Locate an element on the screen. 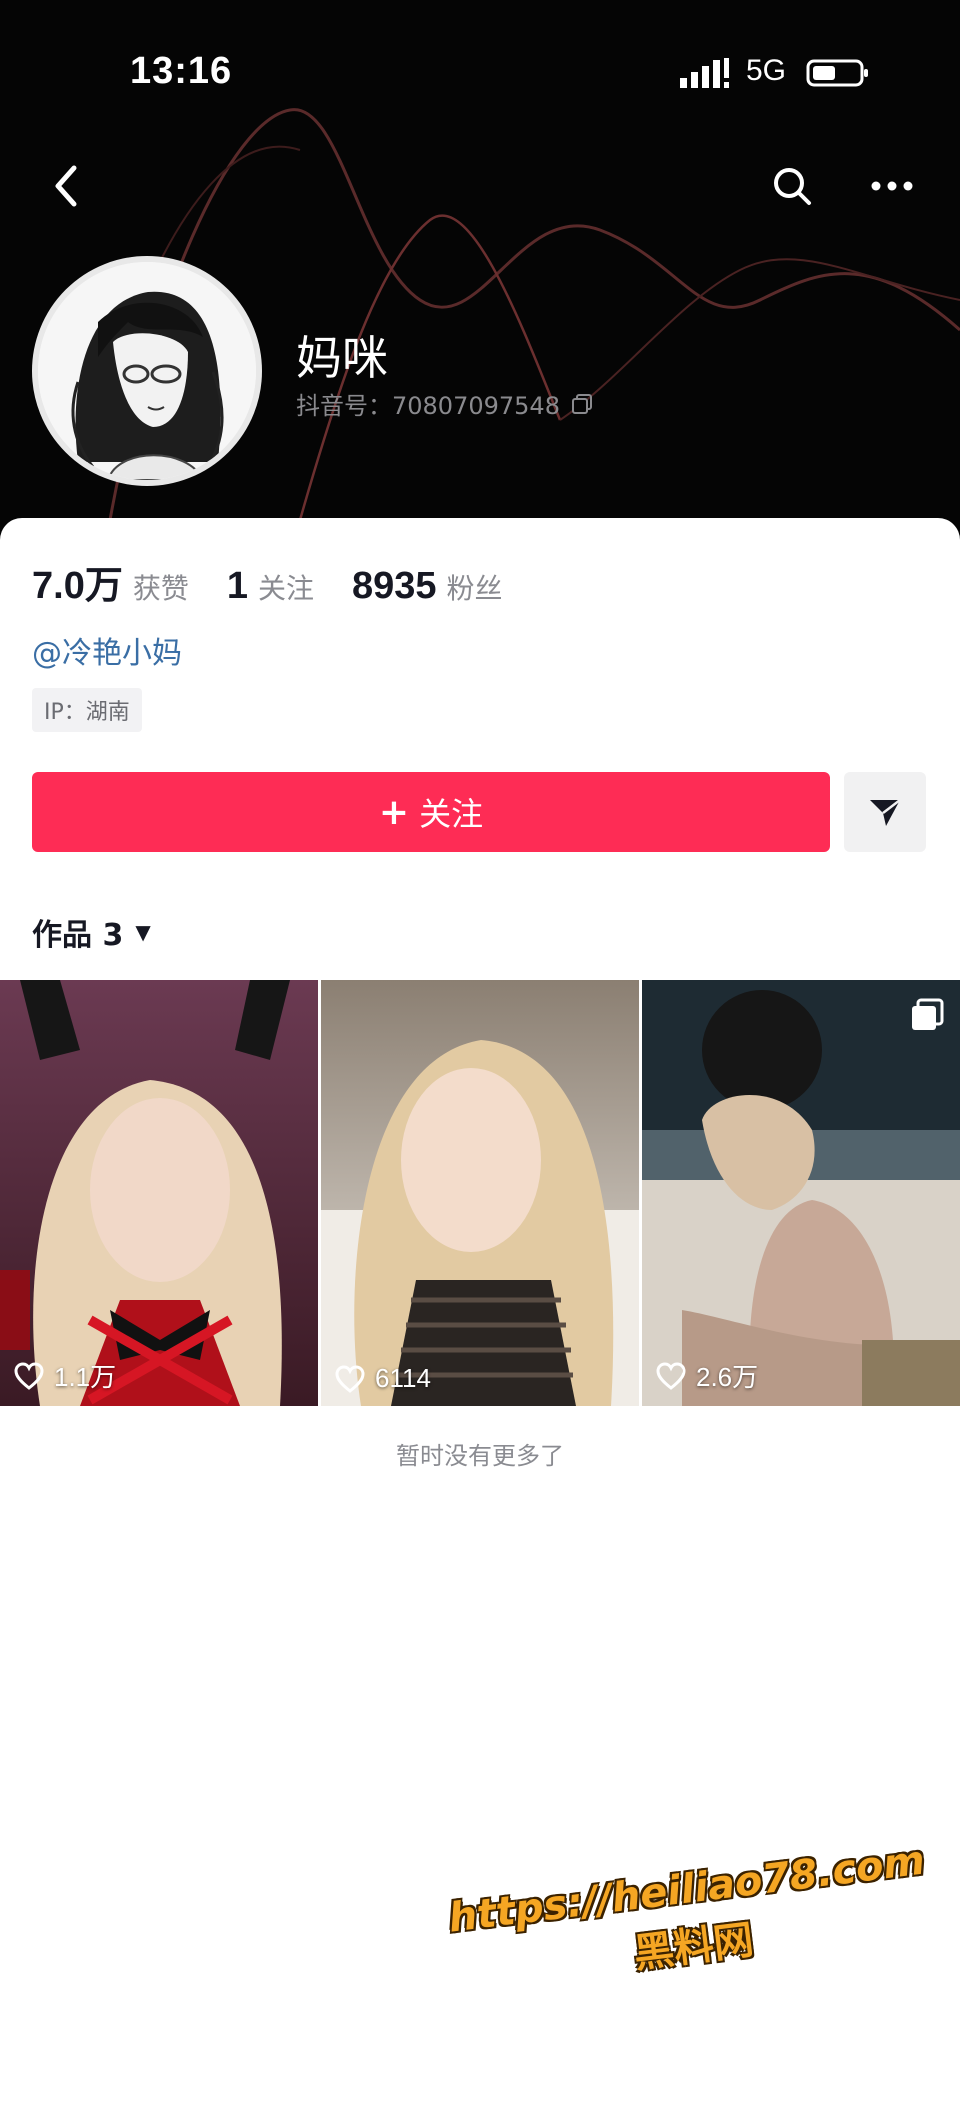 Image resolution: width=960 pixels, height=2101 pixels. battery-icon is located at coordinates (837, 73).